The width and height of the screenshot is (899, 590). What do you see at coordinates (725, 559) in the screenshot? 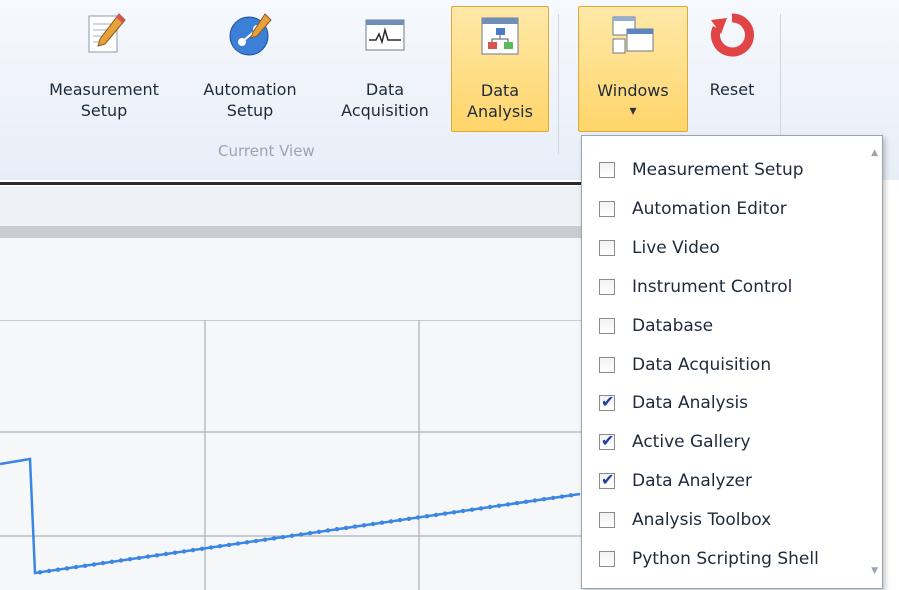
I see `windows-menu-item-label: Python Scripting Shell` at bounding box center [725, 559].